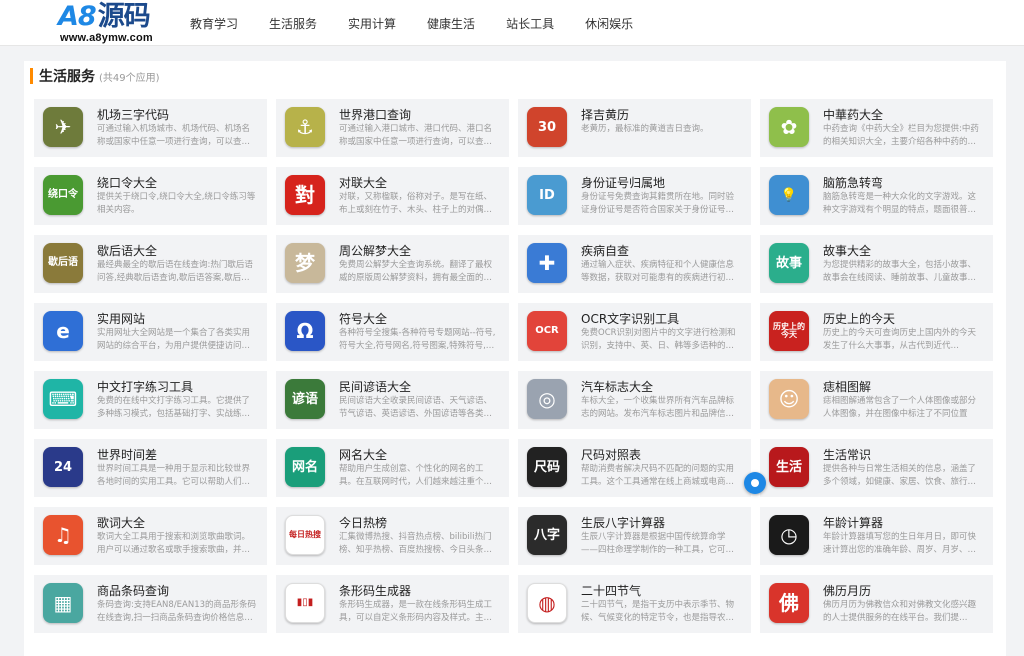 The width and height of the screenshot is (1024, 656). What do you see at coordinates (372, 23) in the screenshot?
I see `nav-item-calculation: 实用计算` at bounding box center [372, 23].